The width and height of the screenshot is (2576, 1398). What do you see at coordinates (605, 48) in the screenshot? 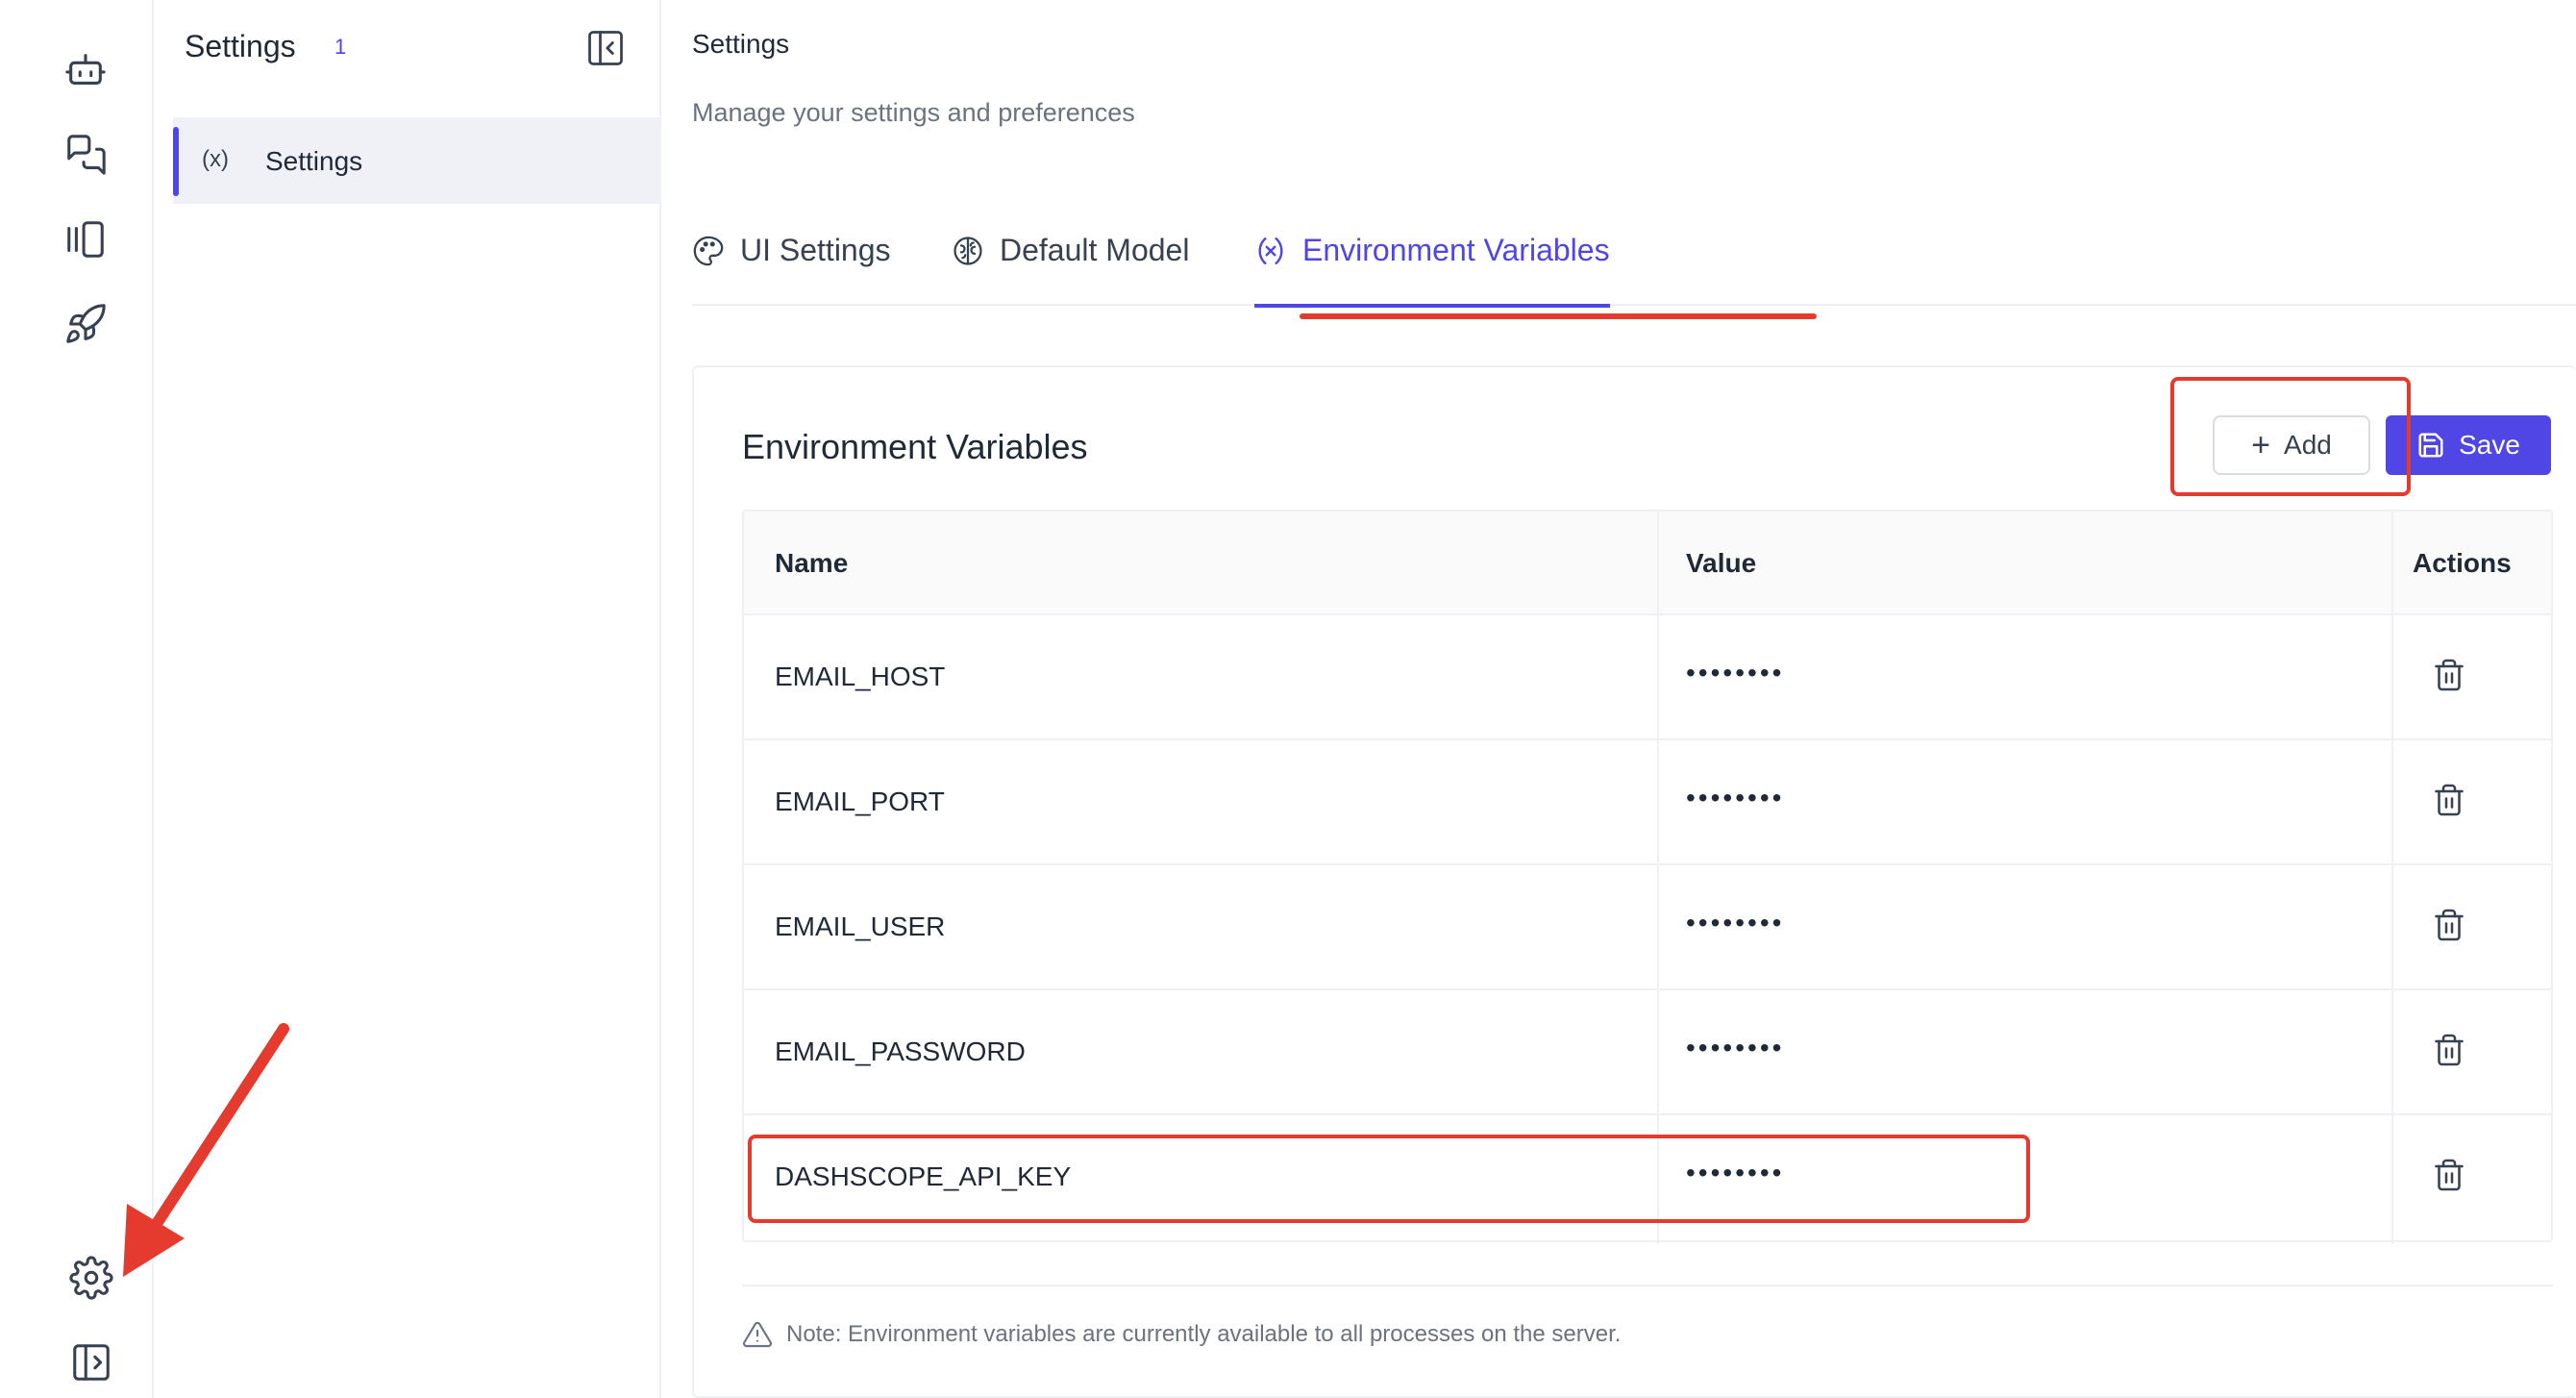
I see `sidebar-collapse-icon` at bounding box center [605, 48].